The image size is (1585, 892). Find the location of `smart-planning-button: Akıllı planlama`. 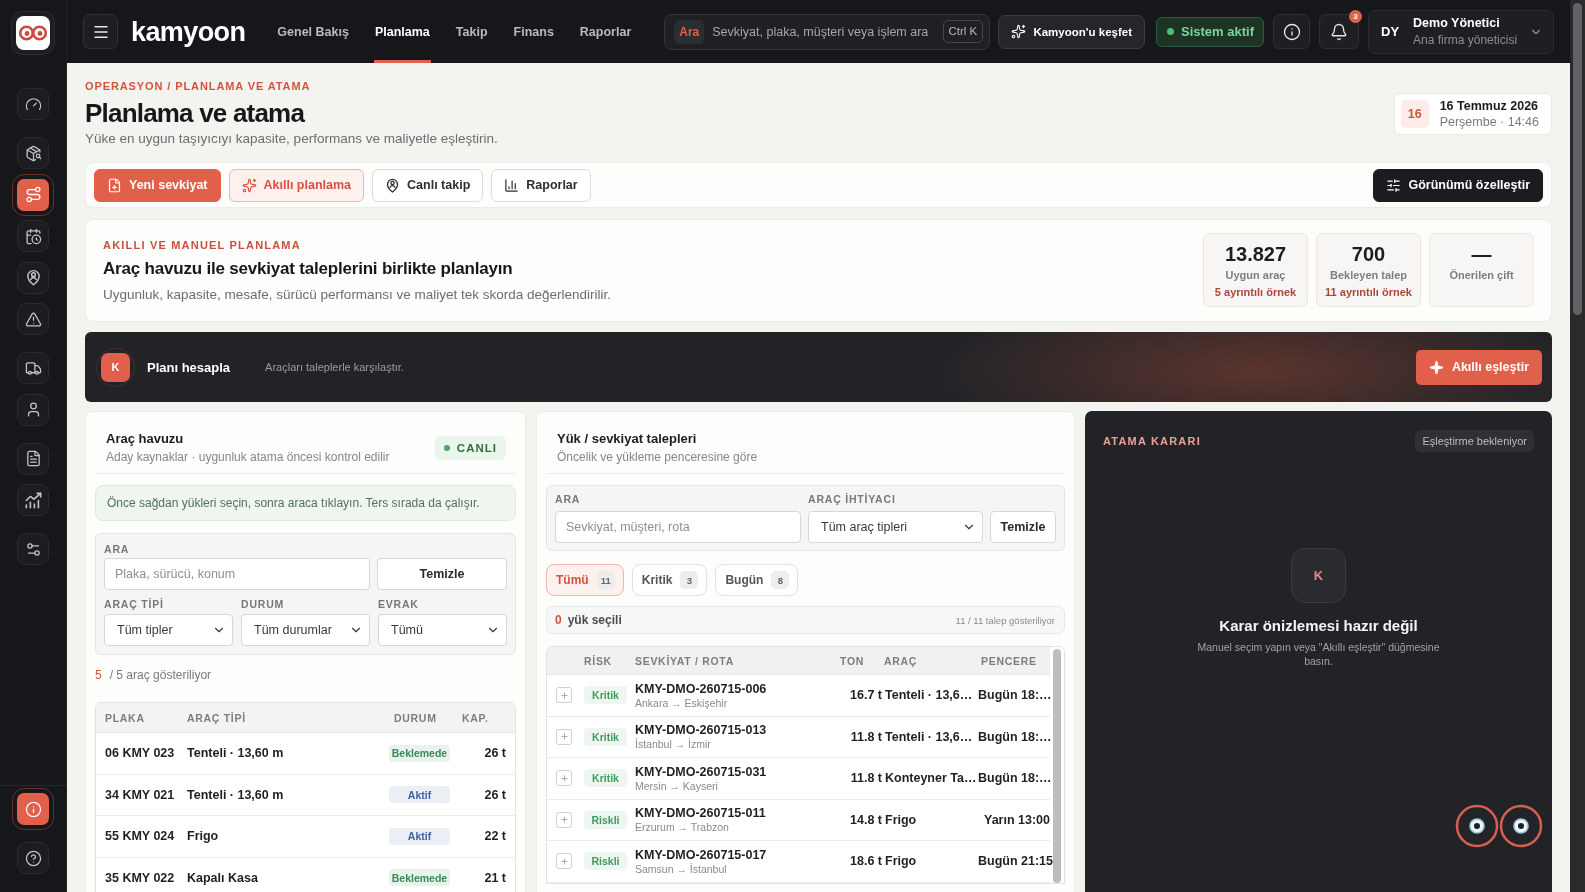

smart-planning-button: Akıllı planlama is located at coordinates (296, 185).